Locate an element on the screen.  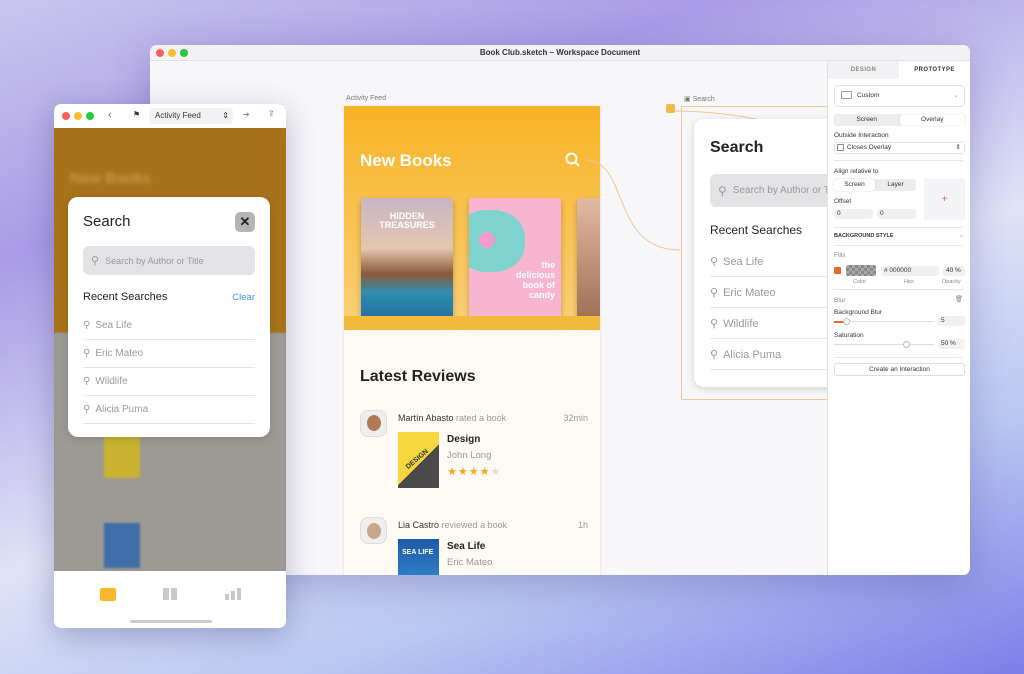
book-cover: DESIGN is located at coordinates (418, 460).